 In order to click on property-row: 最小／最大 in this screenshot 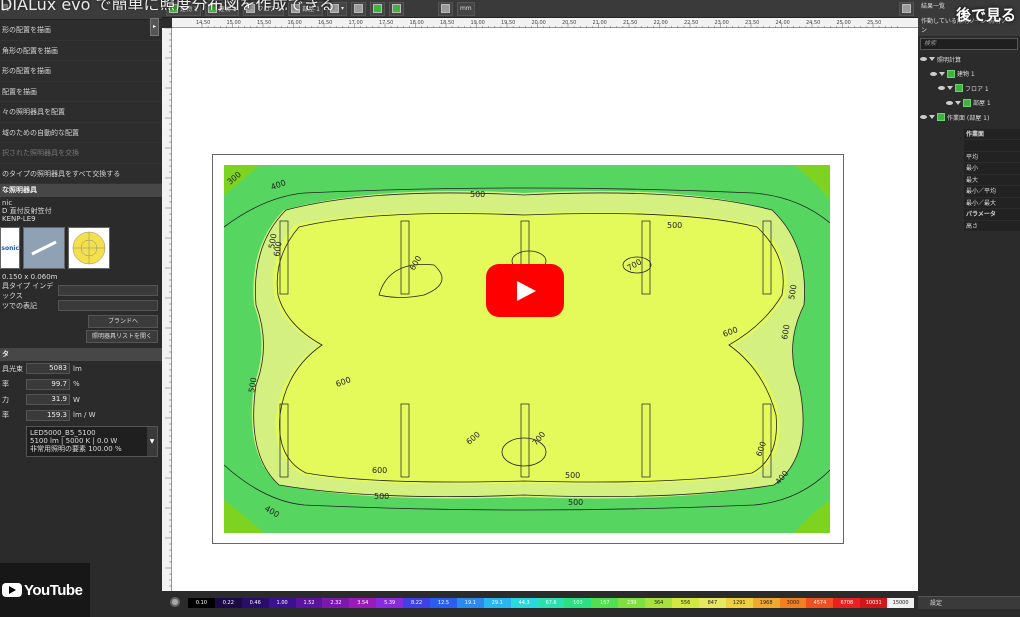, I will do `click(992, 203)`.